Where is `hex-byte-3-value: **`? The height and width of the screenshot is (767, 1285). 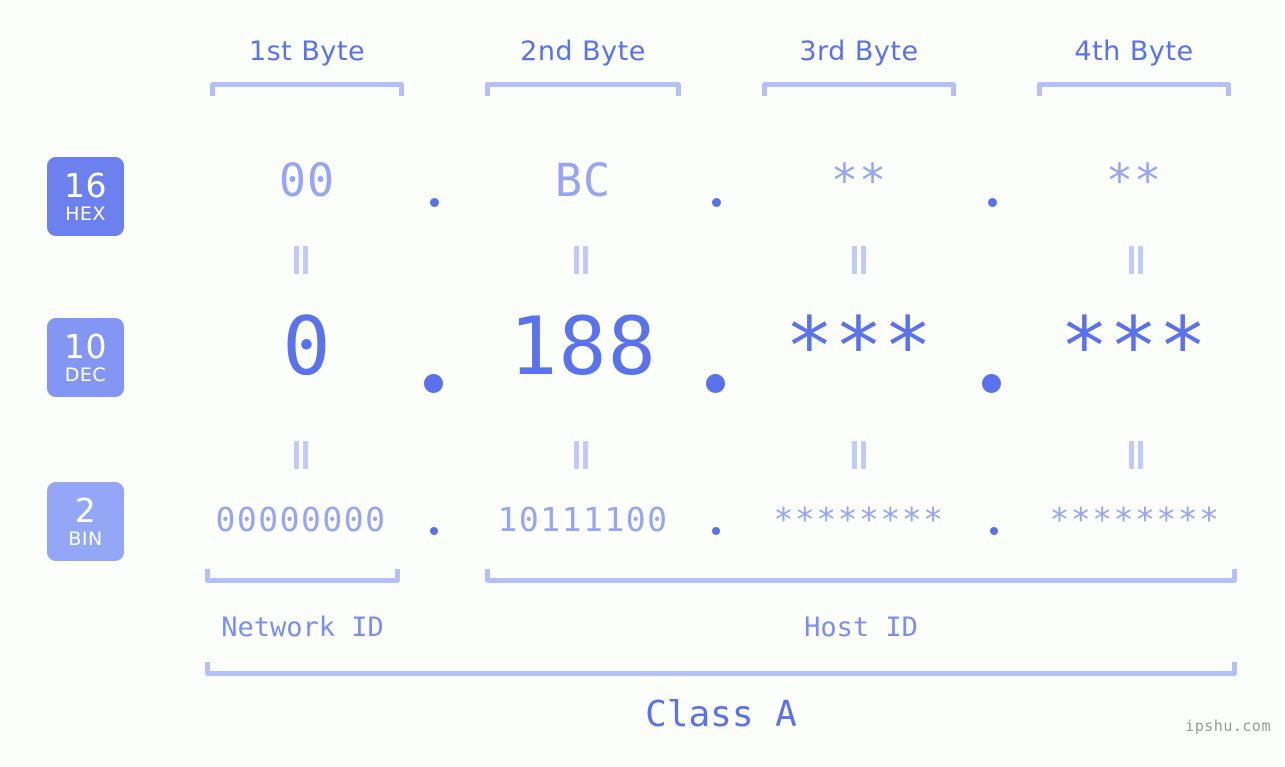
hex-byte-3-value: ** is located at coordinates (859, 180).